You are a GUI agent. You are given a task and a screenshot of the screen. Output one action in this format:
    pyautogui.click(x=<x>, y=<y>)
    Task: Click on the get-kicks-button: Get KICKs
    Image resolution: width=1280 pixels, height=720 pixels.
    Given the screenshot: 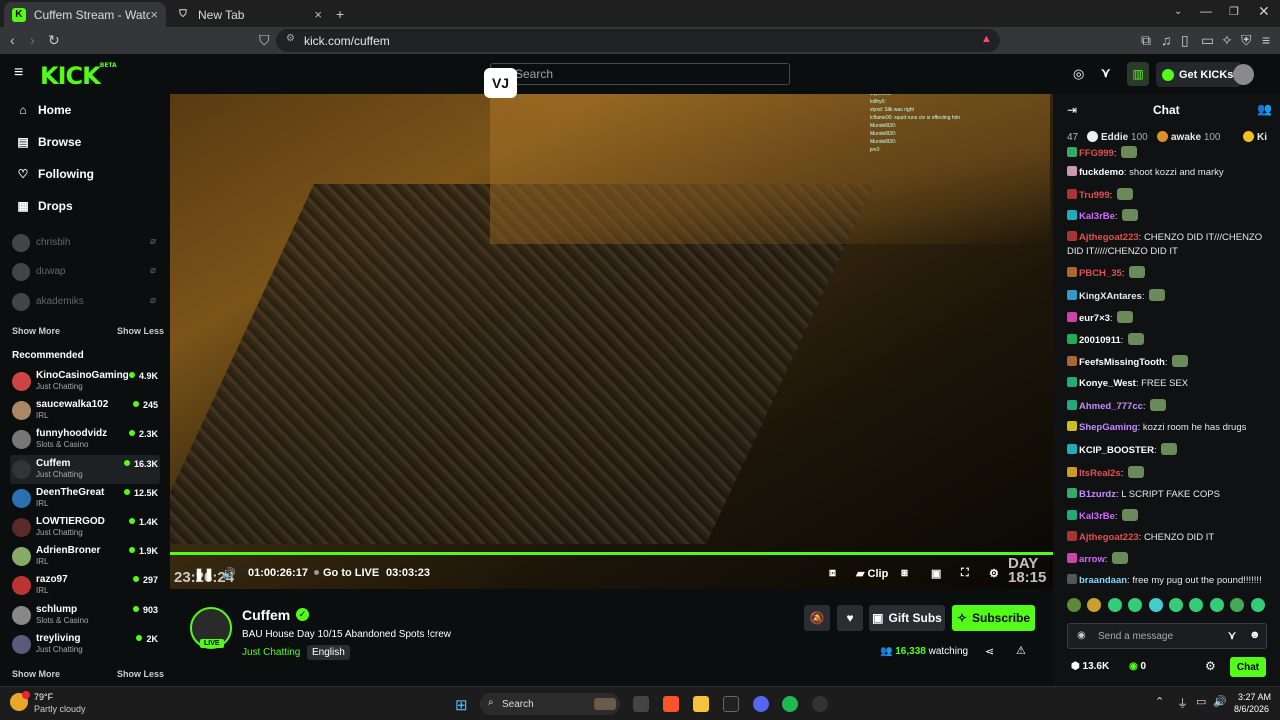 What is the action you would take?
    pyautogui.click(x=1199, y=74)
    